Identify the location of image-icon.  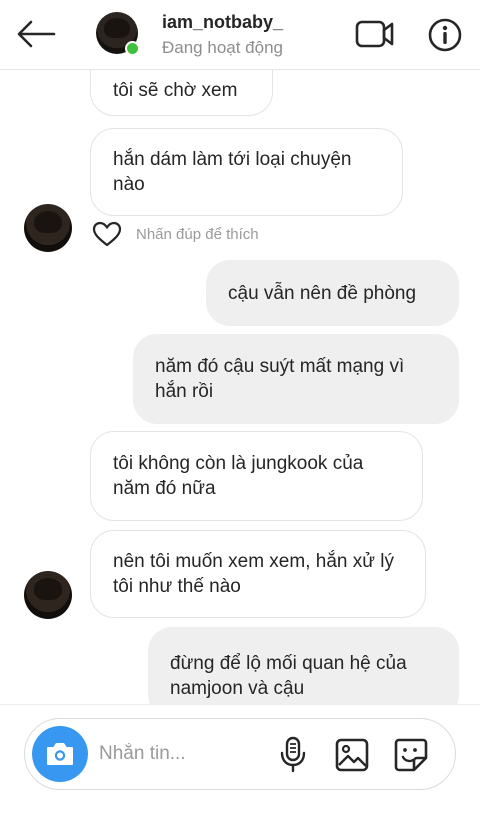
(352, 755).